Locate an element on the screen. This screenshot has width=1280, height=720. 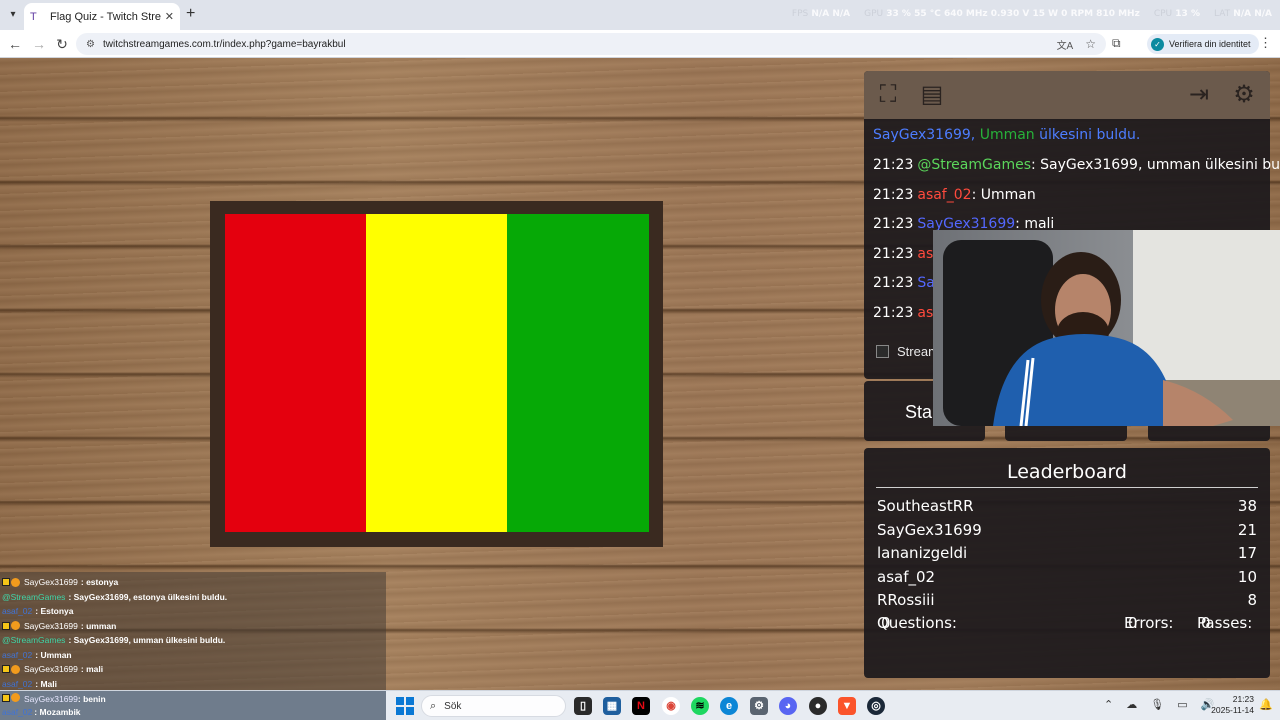
webcam-feed is located at coordinates (1106, 328).